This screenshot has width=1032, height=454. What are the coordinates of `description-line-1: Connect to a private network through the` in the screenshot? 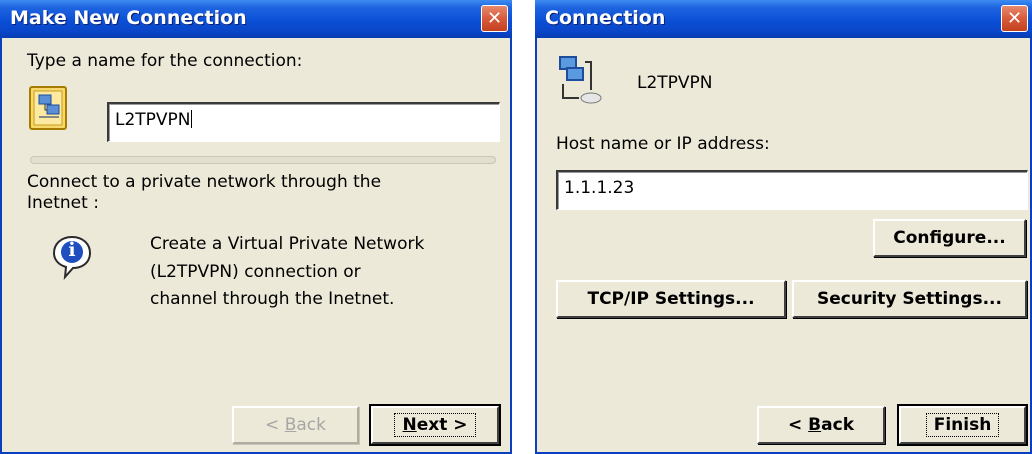 It's located at (204, 182).